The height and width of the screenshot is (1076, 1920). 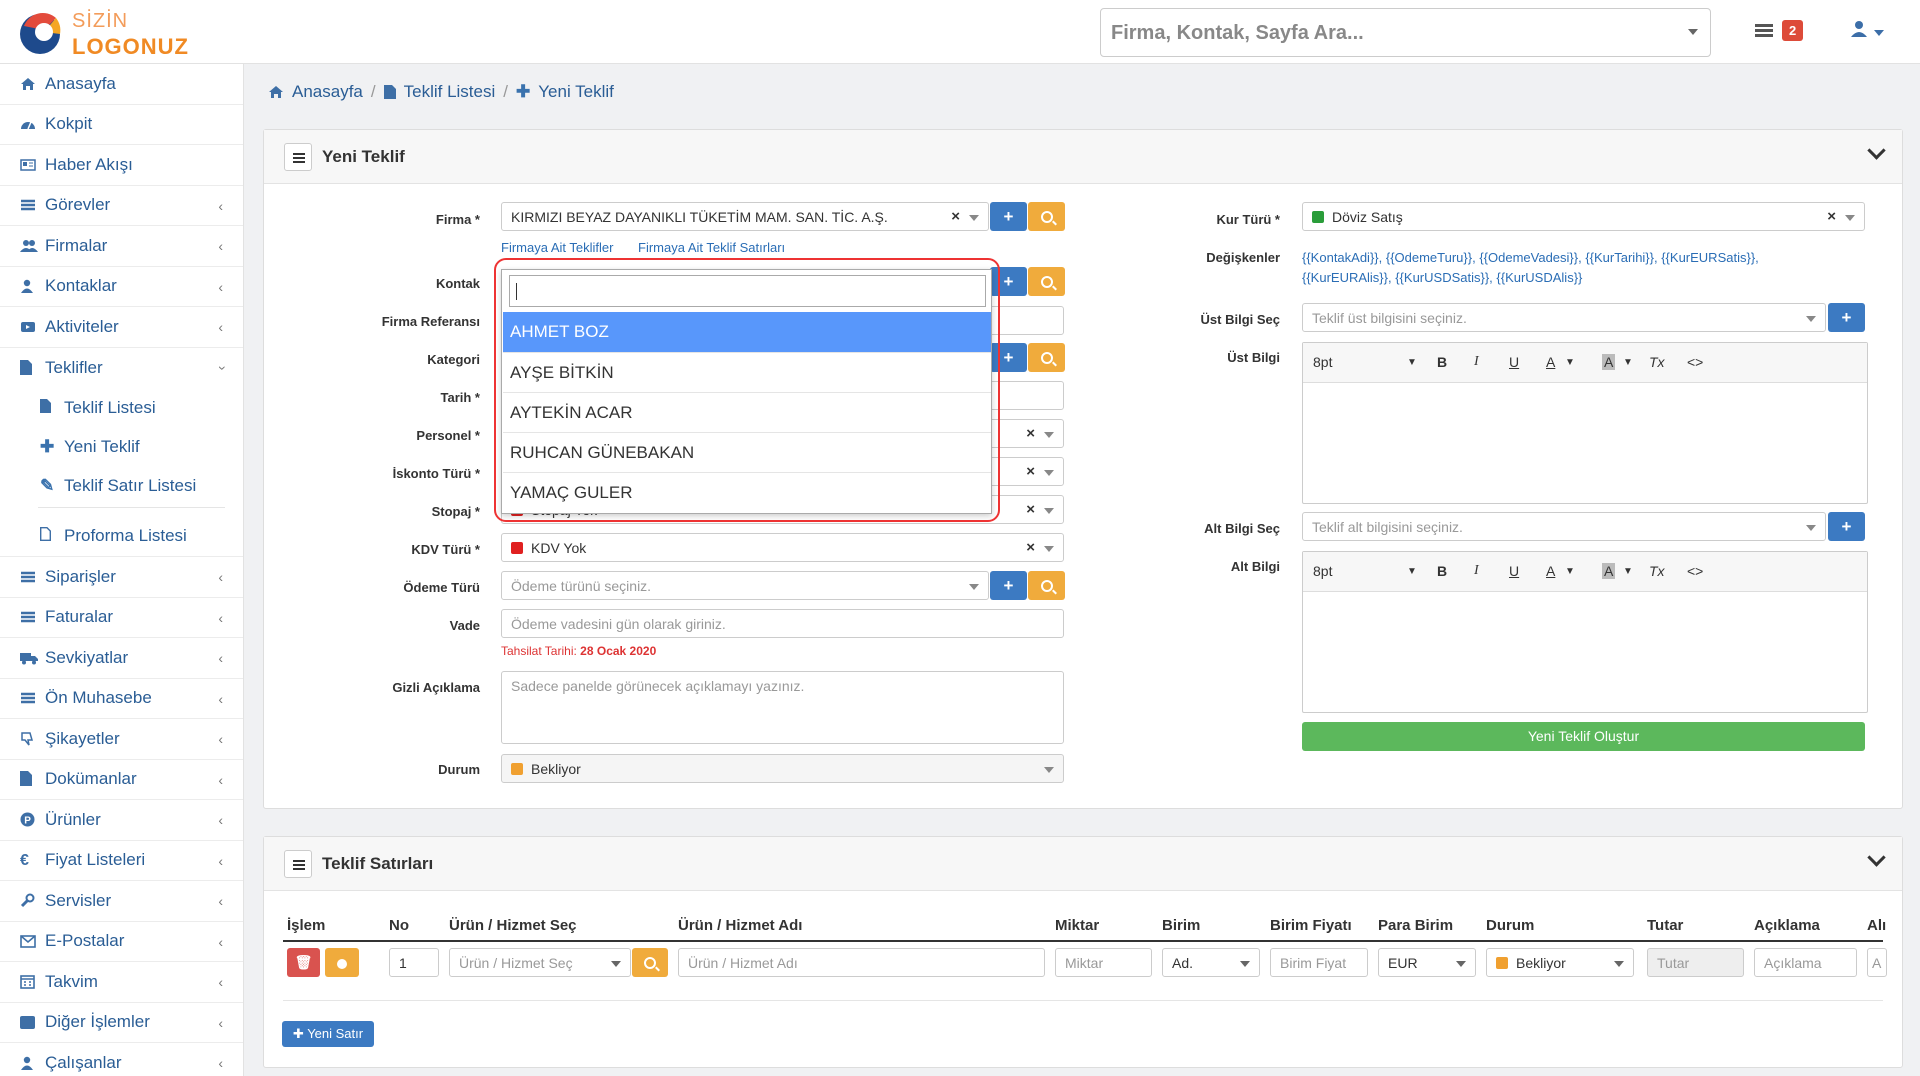 I want to click on sidebar-item-calisanlar: Çalışanlar ‹, so click(x=121, y=1059).